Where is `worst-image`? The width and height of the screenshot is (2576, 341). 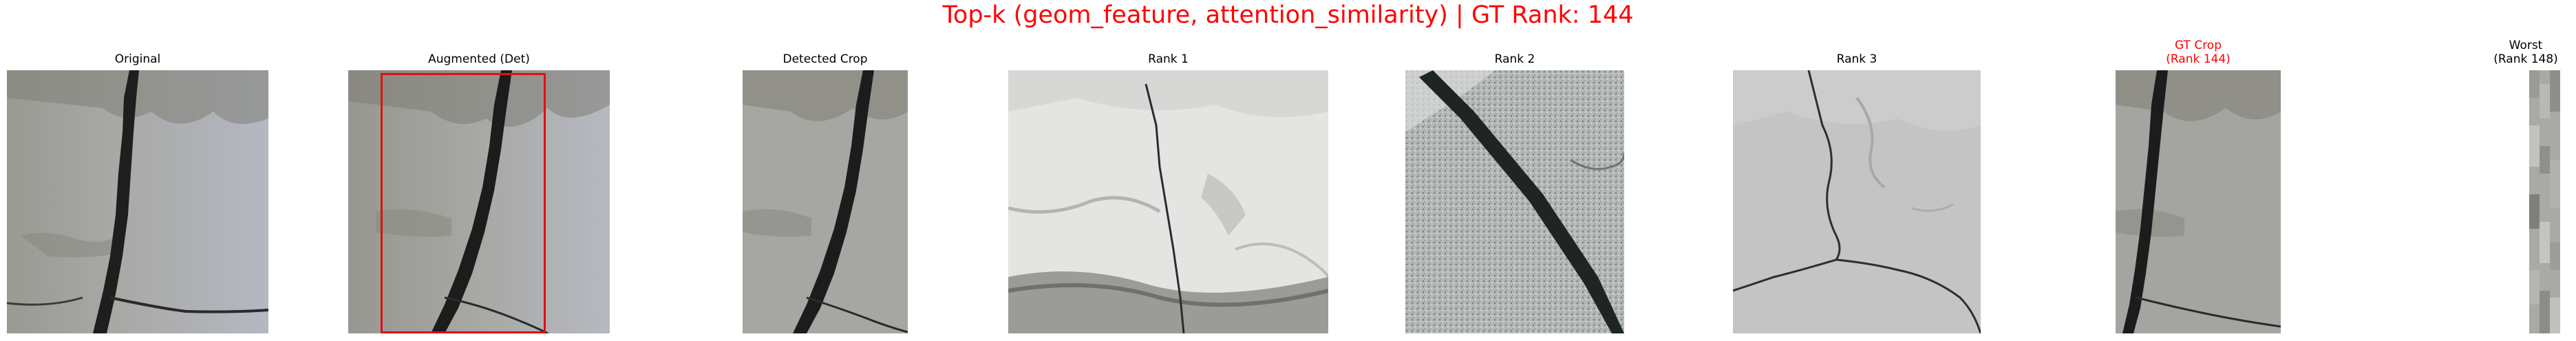 worst-image is located at coordinates (2544, 201).